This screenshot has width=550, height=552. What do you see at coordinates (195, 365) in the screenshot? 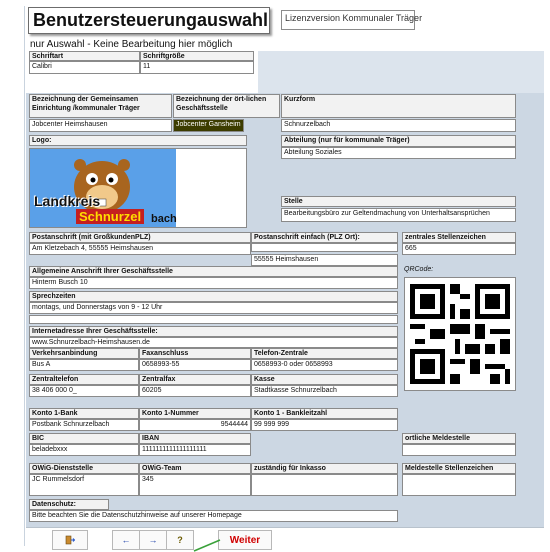
I see `fax-field: 0658993-55` at bounding box center [195, 365].